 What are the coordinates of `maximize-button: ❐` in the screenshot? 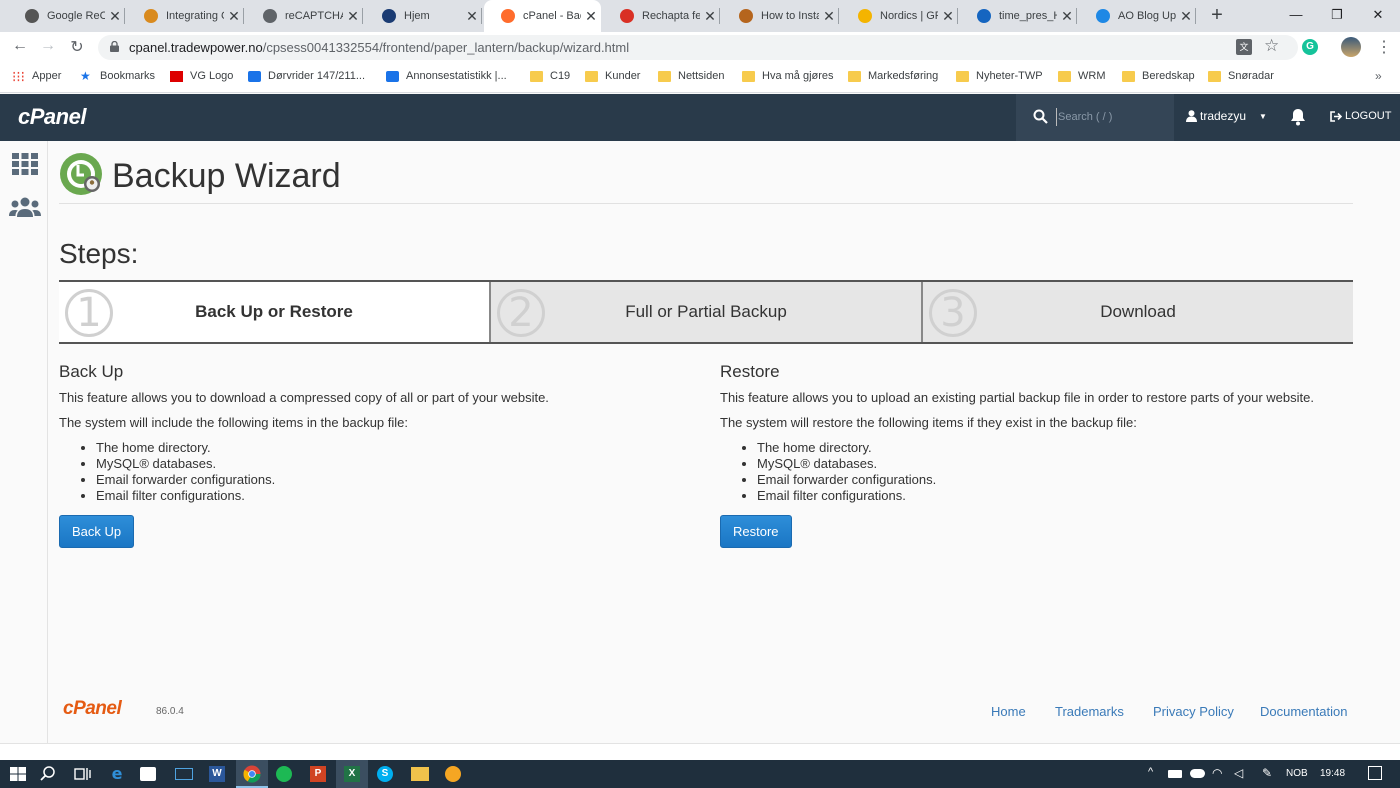 It's located at (1337, 15).